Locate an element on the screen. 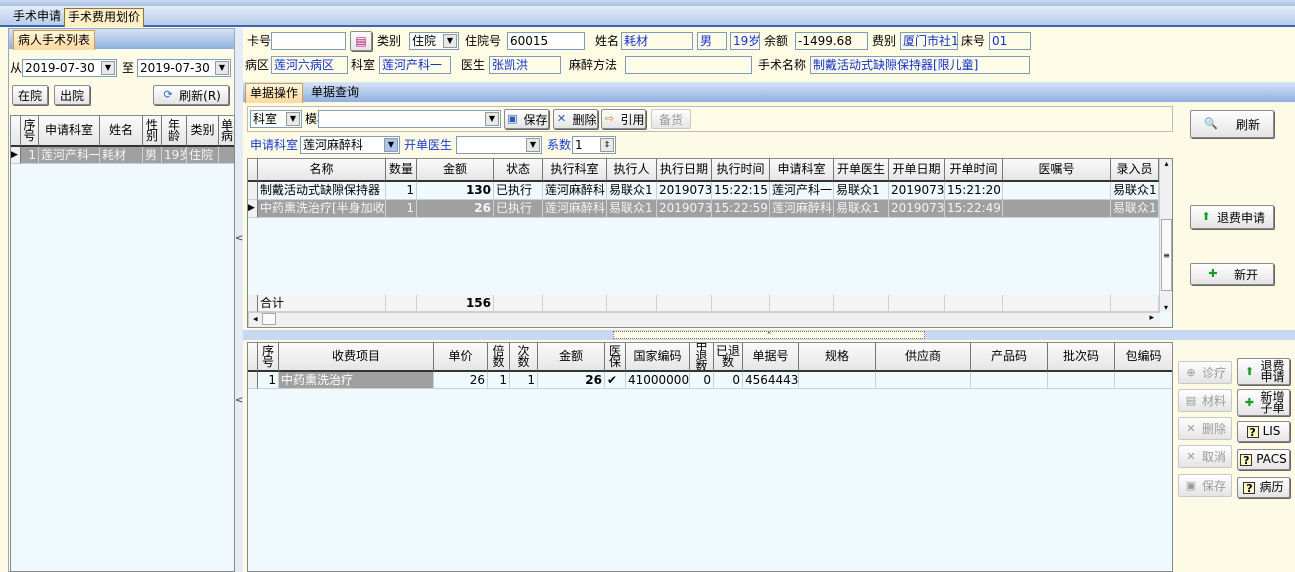  column-header: 倍 数 is located at coordinates (499, 357).